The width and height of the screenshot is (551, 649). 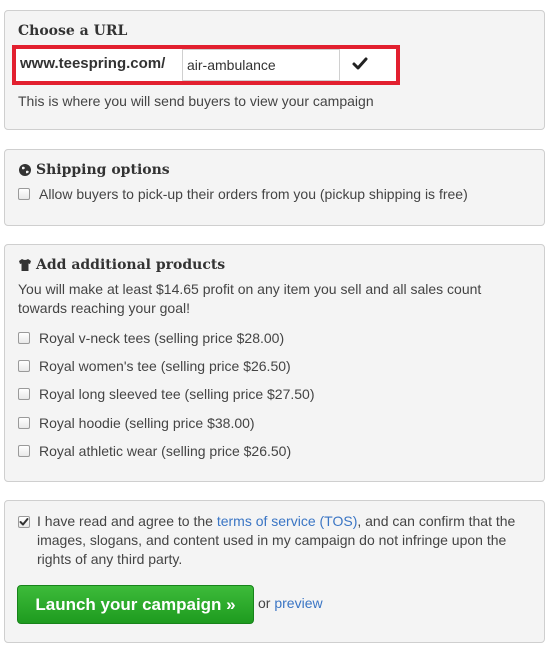 What do you see at coordinates (25, 265) in the screenshot?
I see `tshirt-icon` at bounding box center [25, 265].